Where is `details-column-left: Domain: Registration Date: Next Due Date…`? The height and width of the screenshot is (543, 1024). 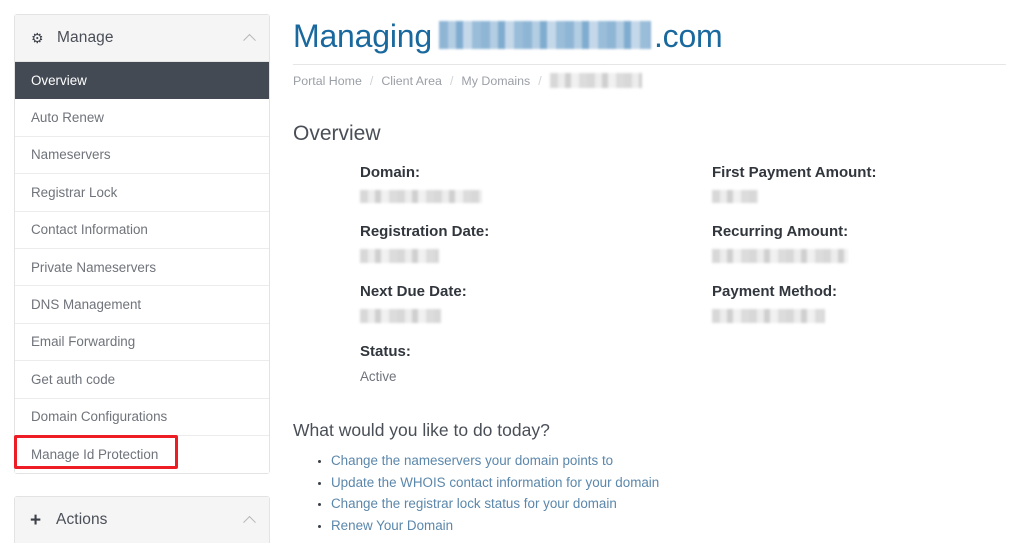 details-column-left: Domain: Registration Date: Next Due Date… is located at coordinates (424, 274).